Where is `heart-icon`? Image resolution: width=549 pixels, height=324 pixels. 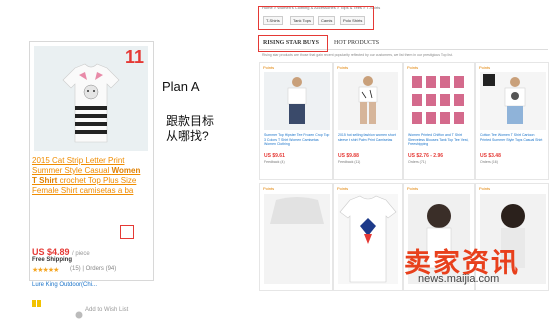
heart-icon is located at coordinates (79, 315).